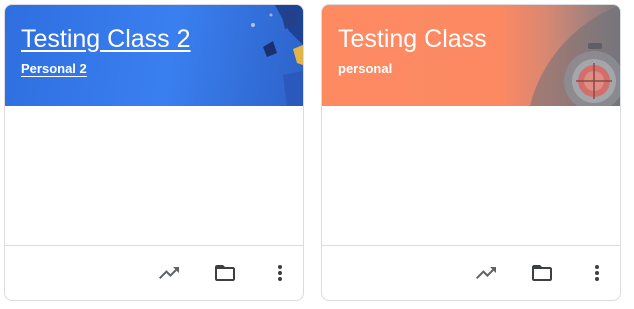  Describe the element at coordinates (365, 69) in the screenshot. I see `class-section: personal` at that location.